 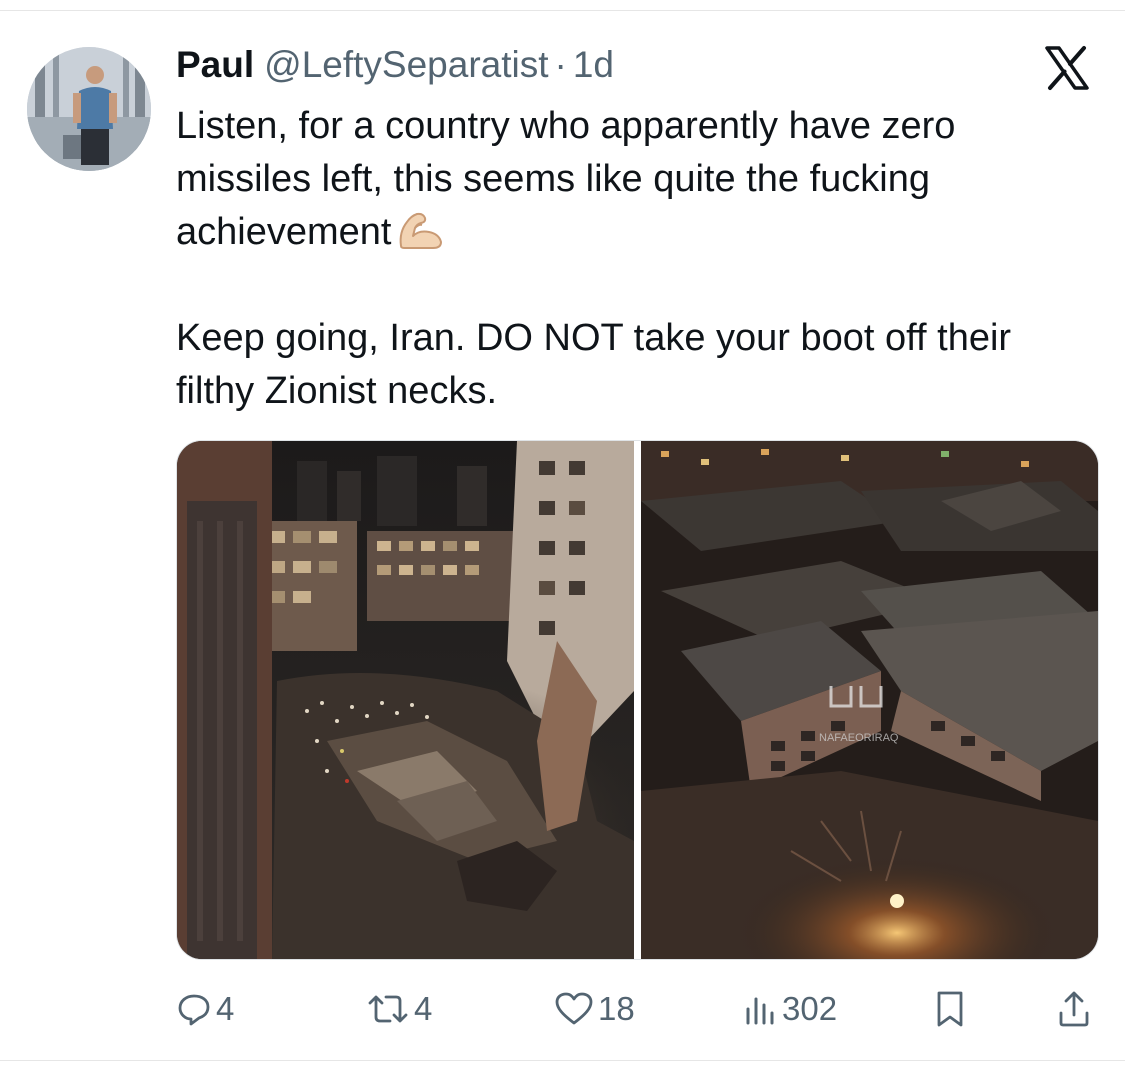 What do you see at coordinates (636, 1009) in the screenshot?
I see `action-bar: 4 4 18 302` at bounding box center [636, 1009].